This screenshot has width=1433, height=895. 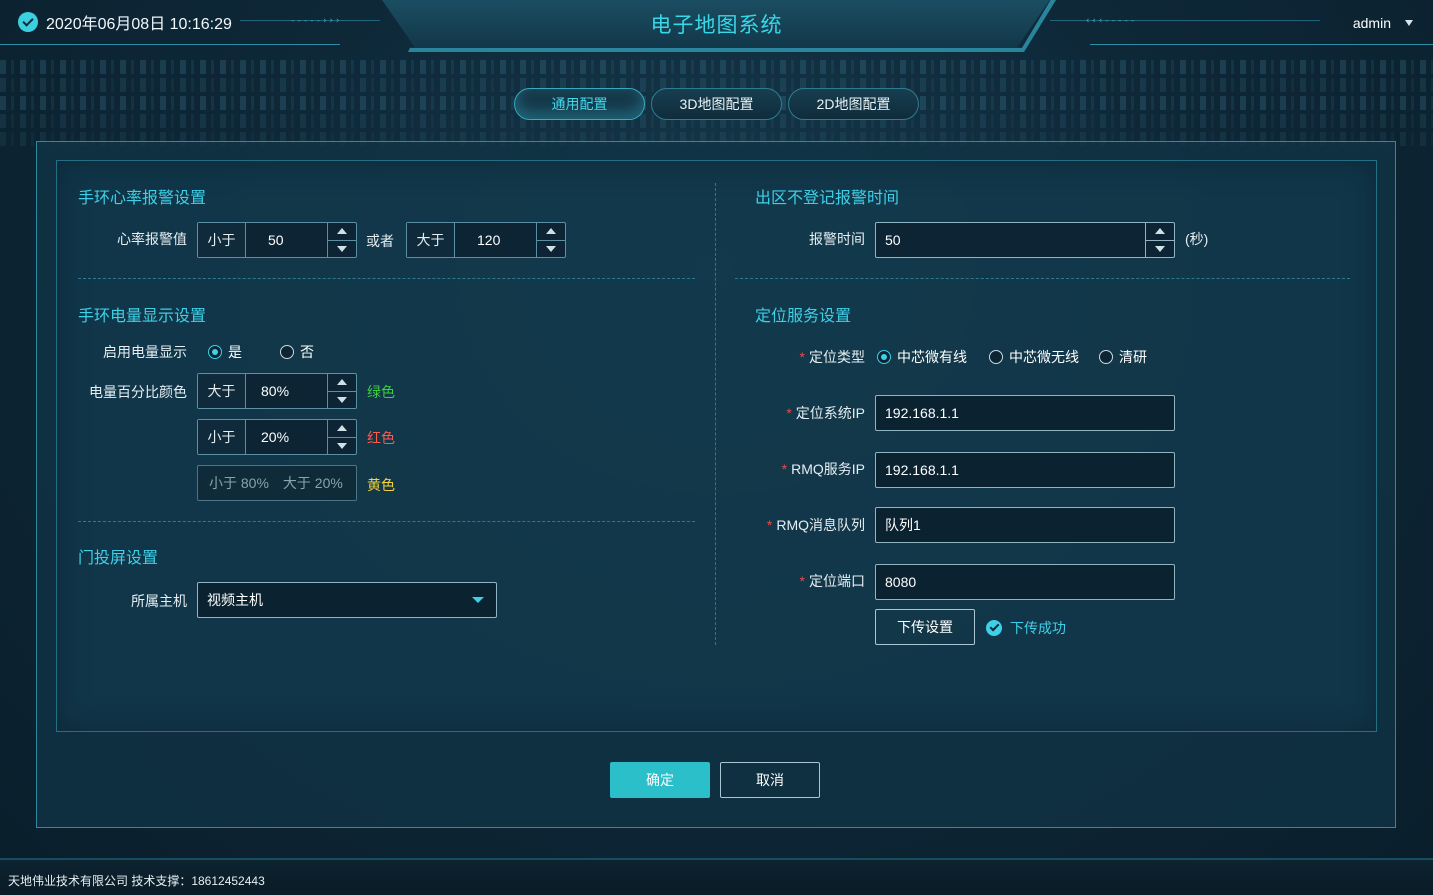 What do you see at coordinates (28, 22) in the screenshot?
I see `clock-icon` at bounding box center [28, 22].